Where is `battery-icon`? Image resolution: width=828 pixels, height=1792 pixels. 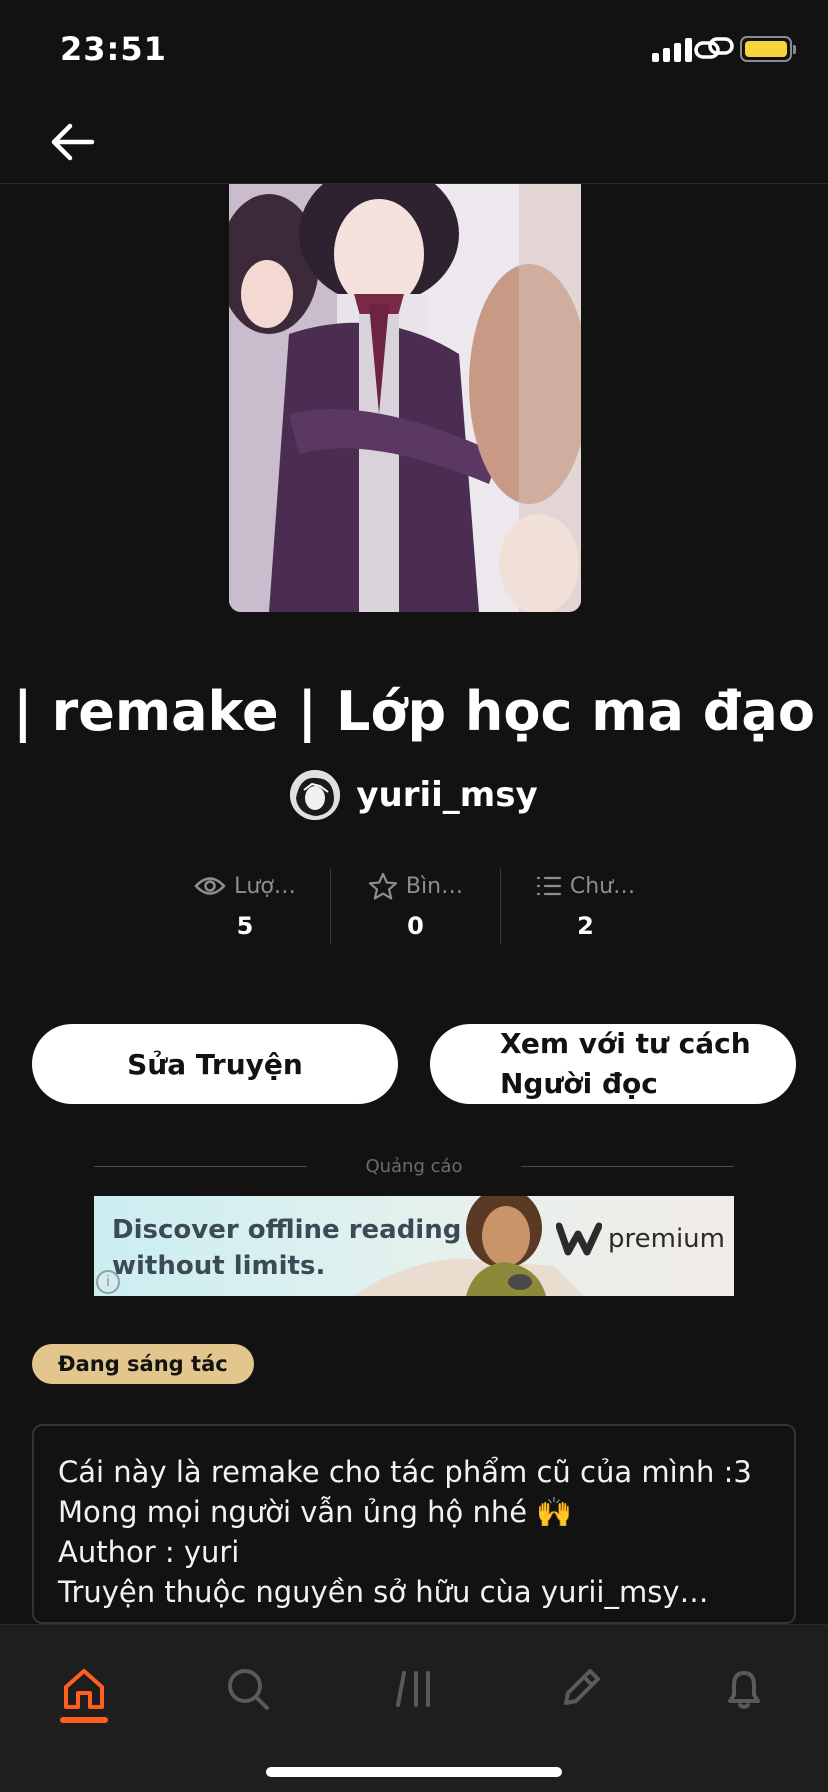
battery-icon is located at coordinates (768, 49).